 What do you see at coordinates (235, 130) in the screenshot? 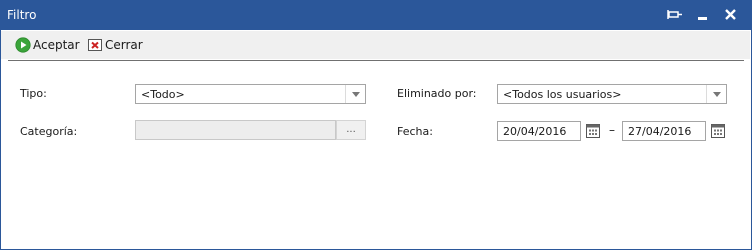
I see `categoria-field` at bounding box center [235, 130].